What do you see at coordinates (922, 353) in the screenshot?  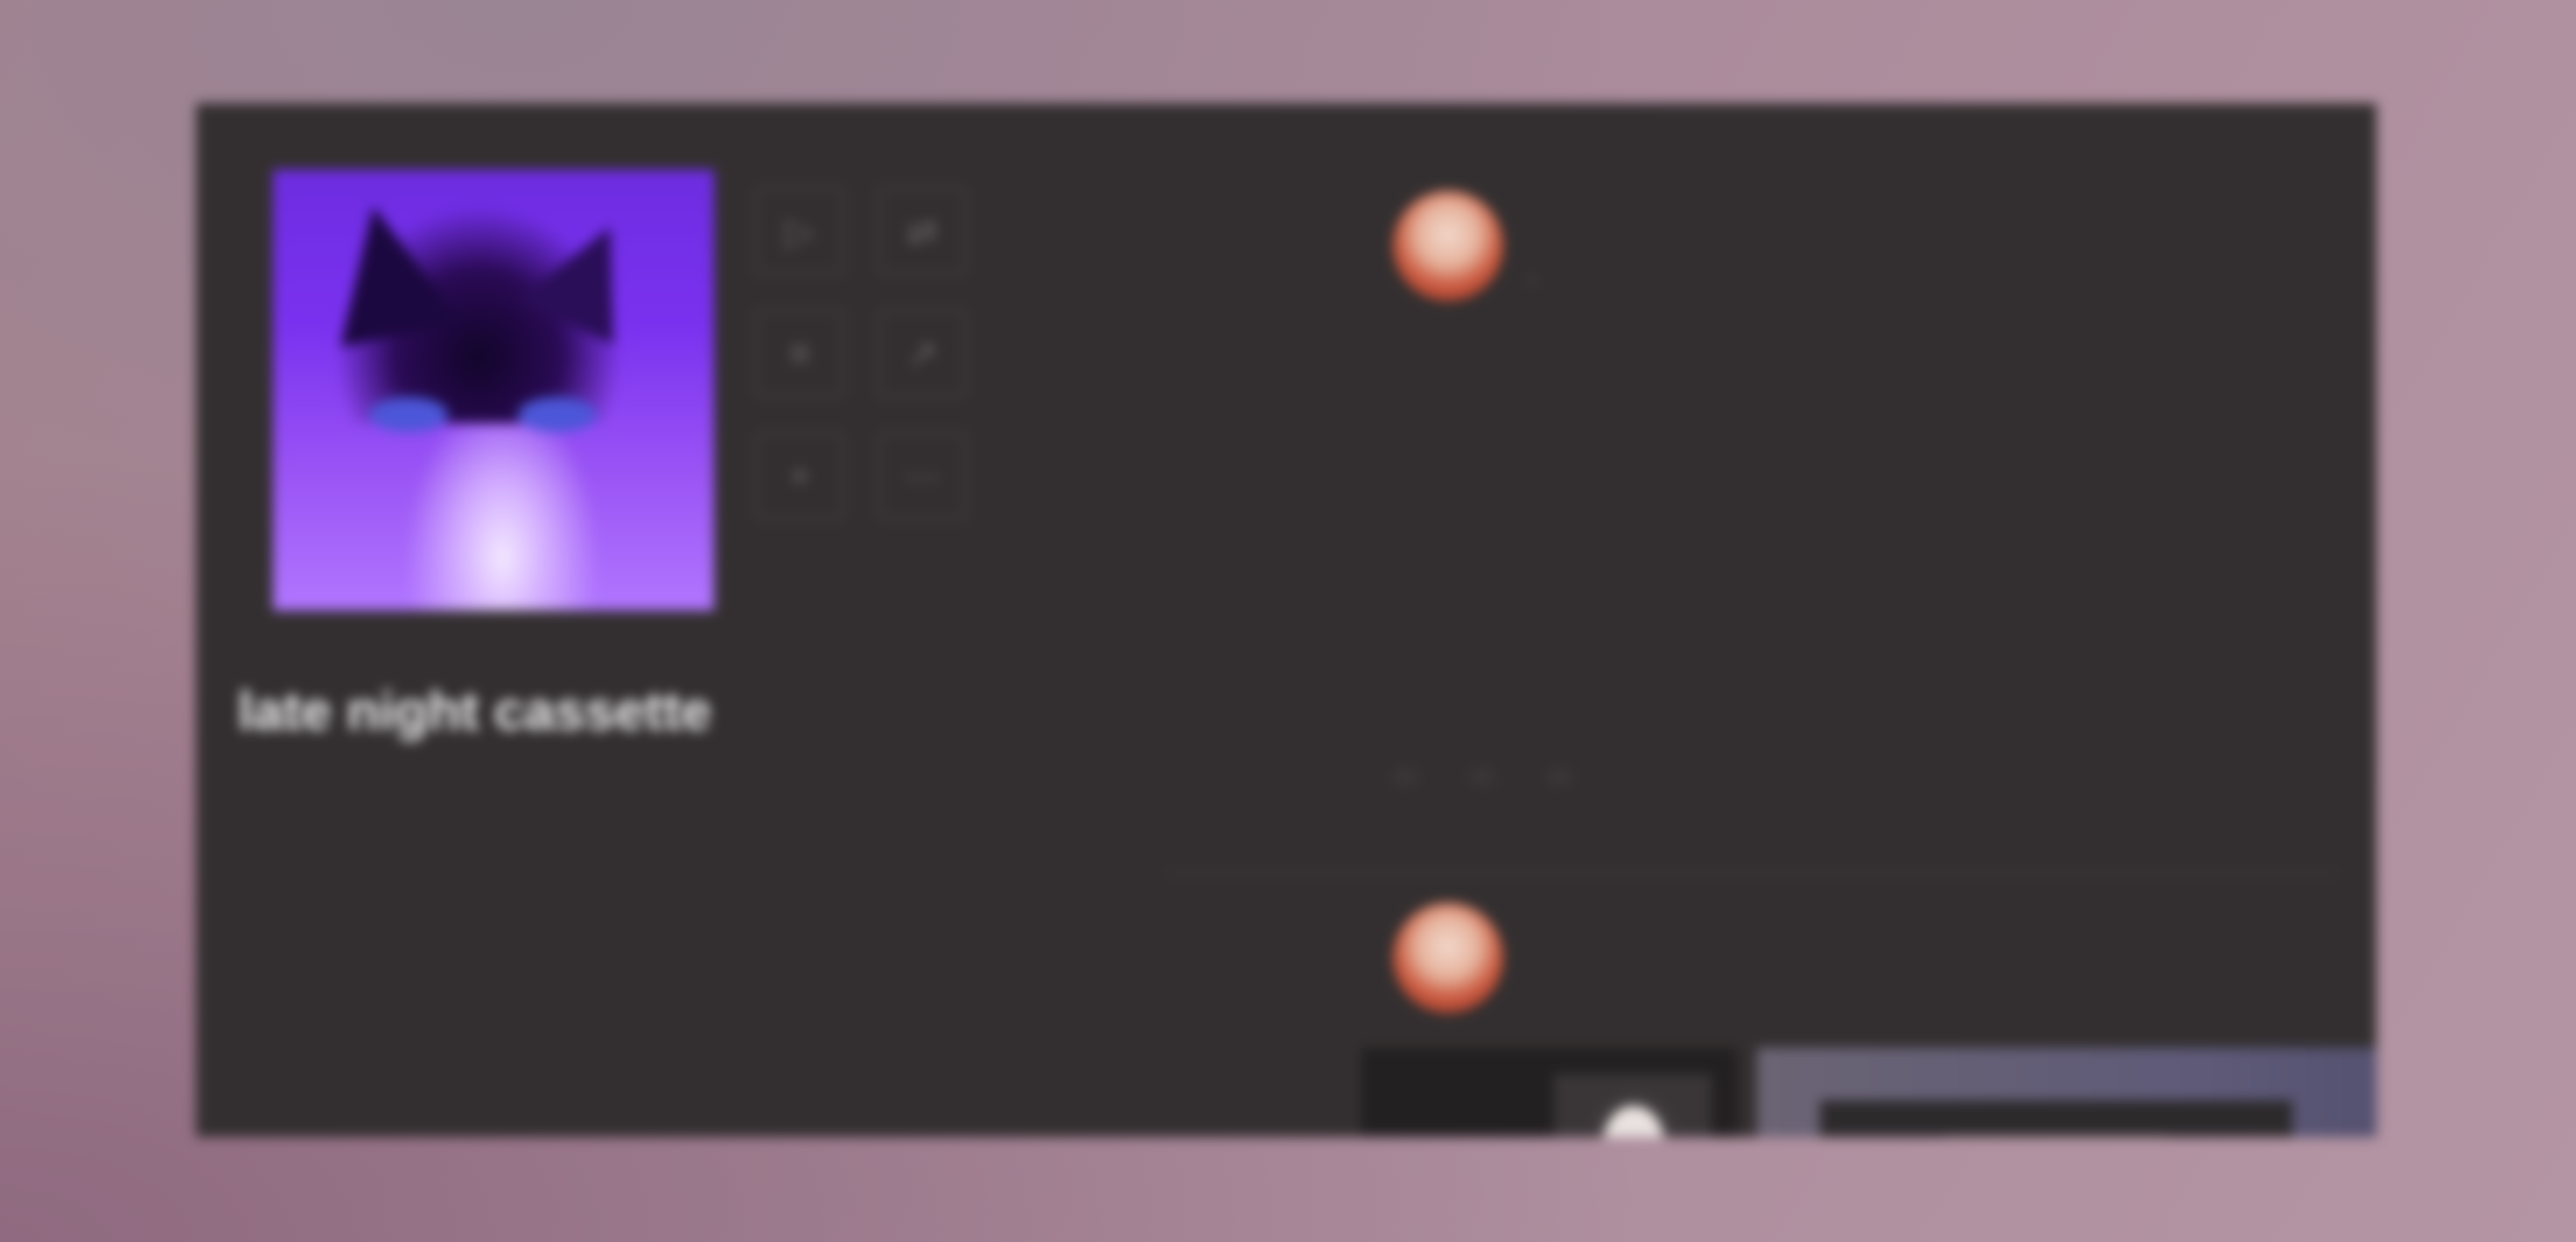 I see `share-icon: ↗` at bounding box center [922, 353].